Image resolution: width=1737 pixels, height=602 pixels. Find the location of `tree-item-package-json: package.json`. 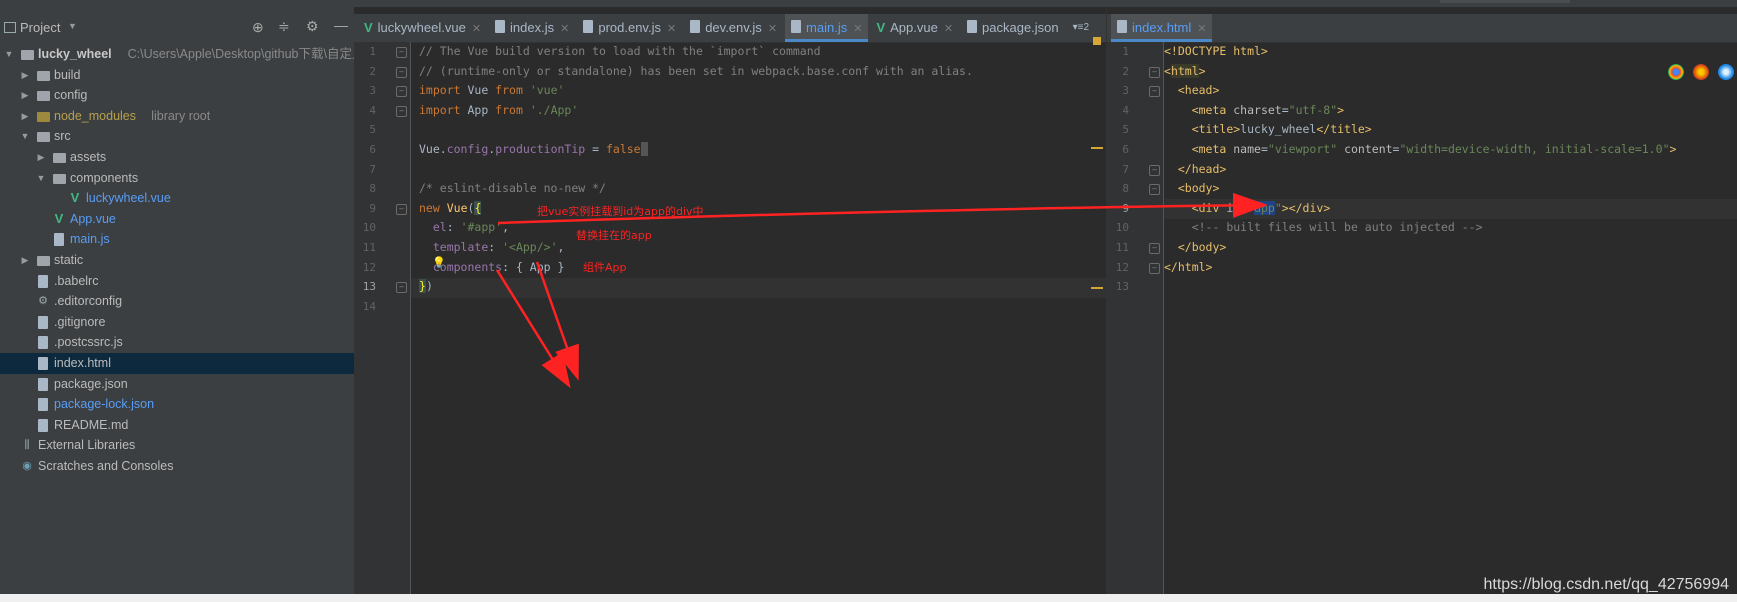

tree-item-package-json: package.json is located at coordinates (177, 384).